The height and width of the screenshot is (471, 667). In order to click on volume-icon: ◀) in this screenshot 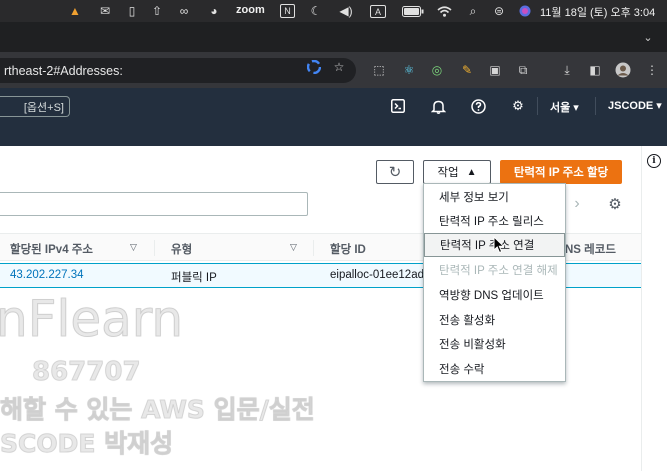, I will do `click(346, 11)`.